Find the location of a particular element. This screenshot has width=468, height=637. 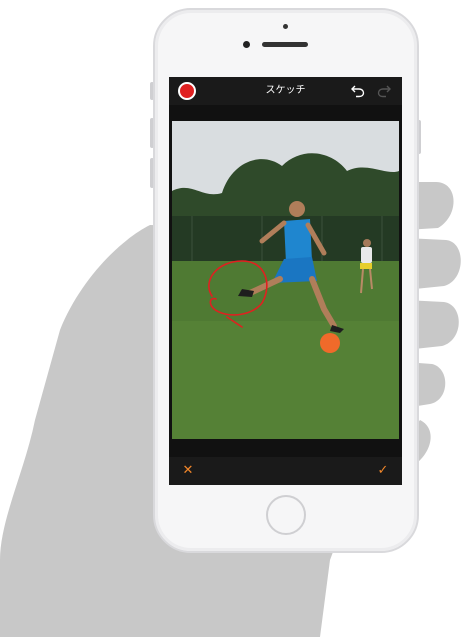

redo-icon is located at coordinates (384, 91).